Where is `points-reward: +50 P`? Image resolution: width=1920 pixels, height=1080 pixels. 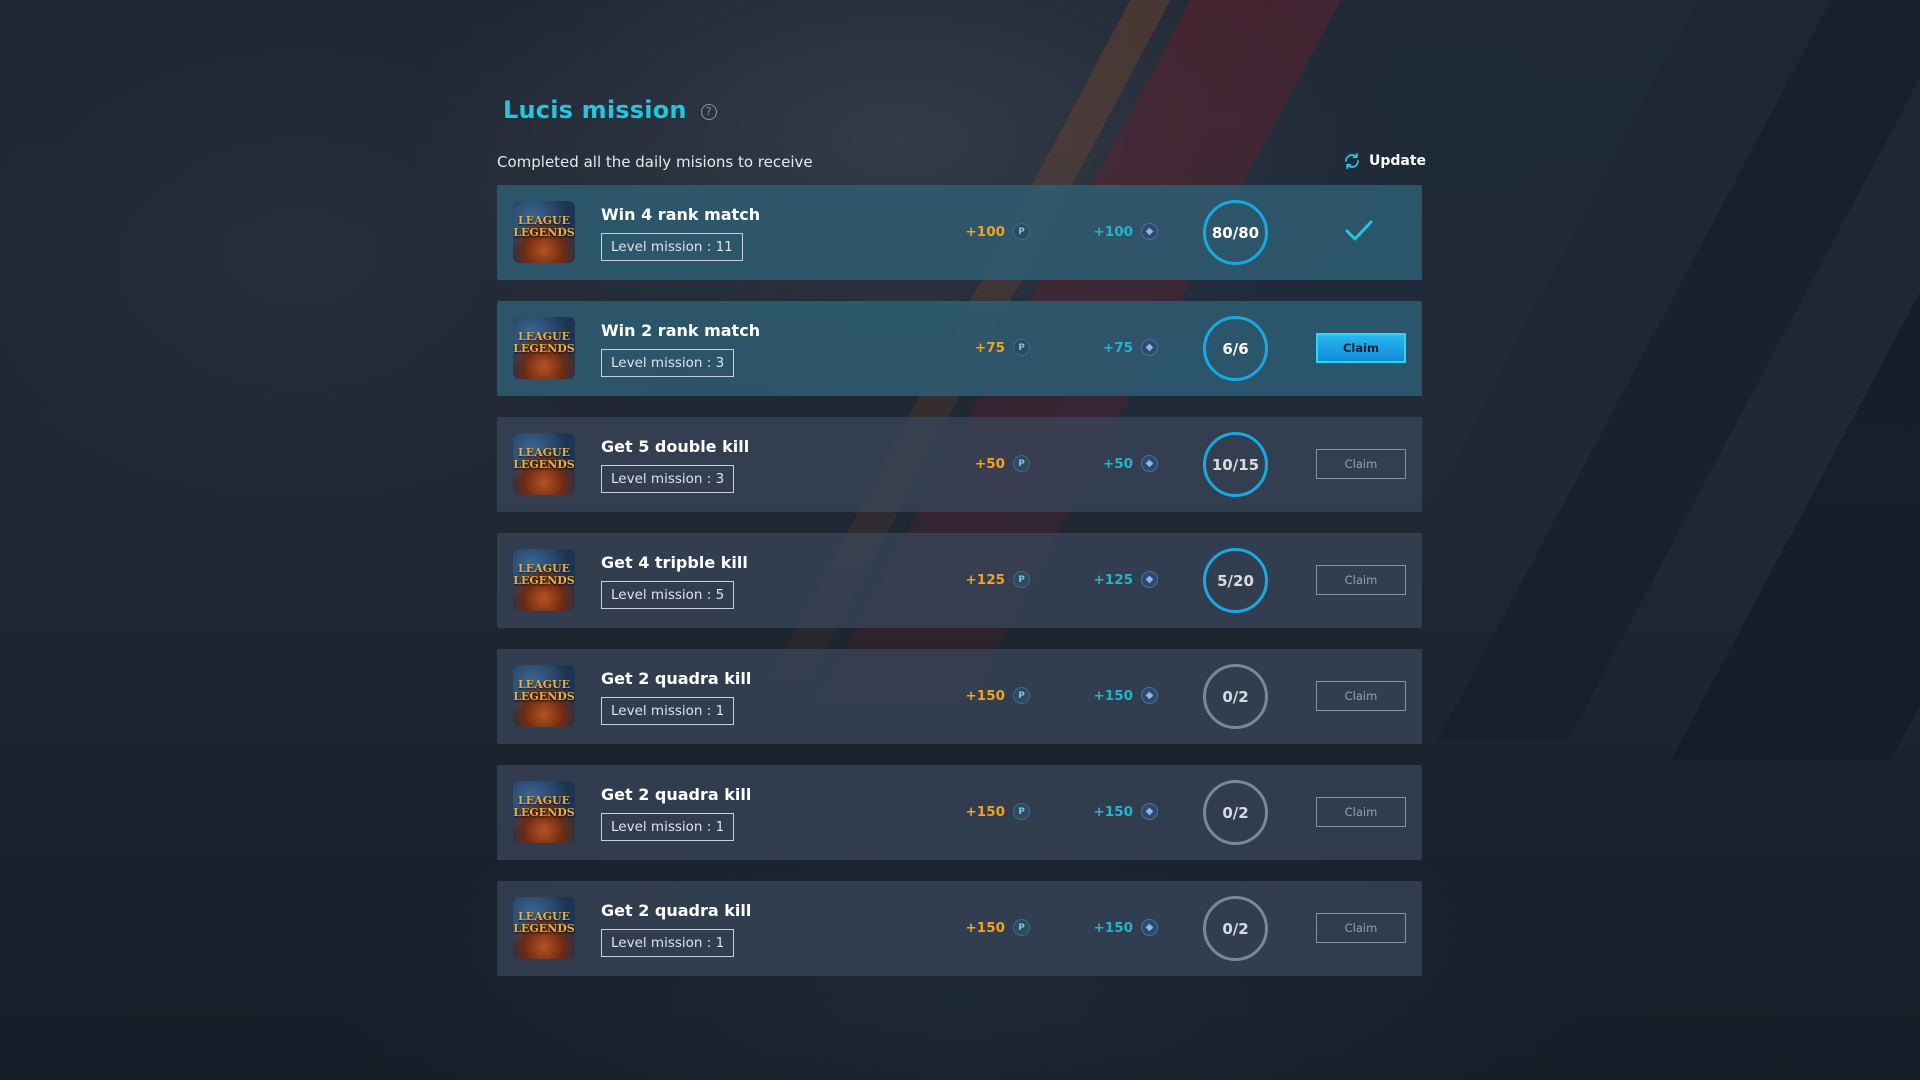
points-reward: +50 P is located at coordinates (1002, 463).